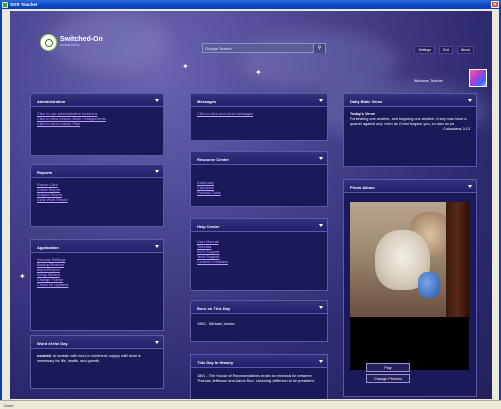 Image resolution: width=501 pixels, height=409 pixels. What do you see at coordinates (259, 114) in the screenshot?
I see `messages-link: Click to view and send messages` at bounding box center [259, 114].